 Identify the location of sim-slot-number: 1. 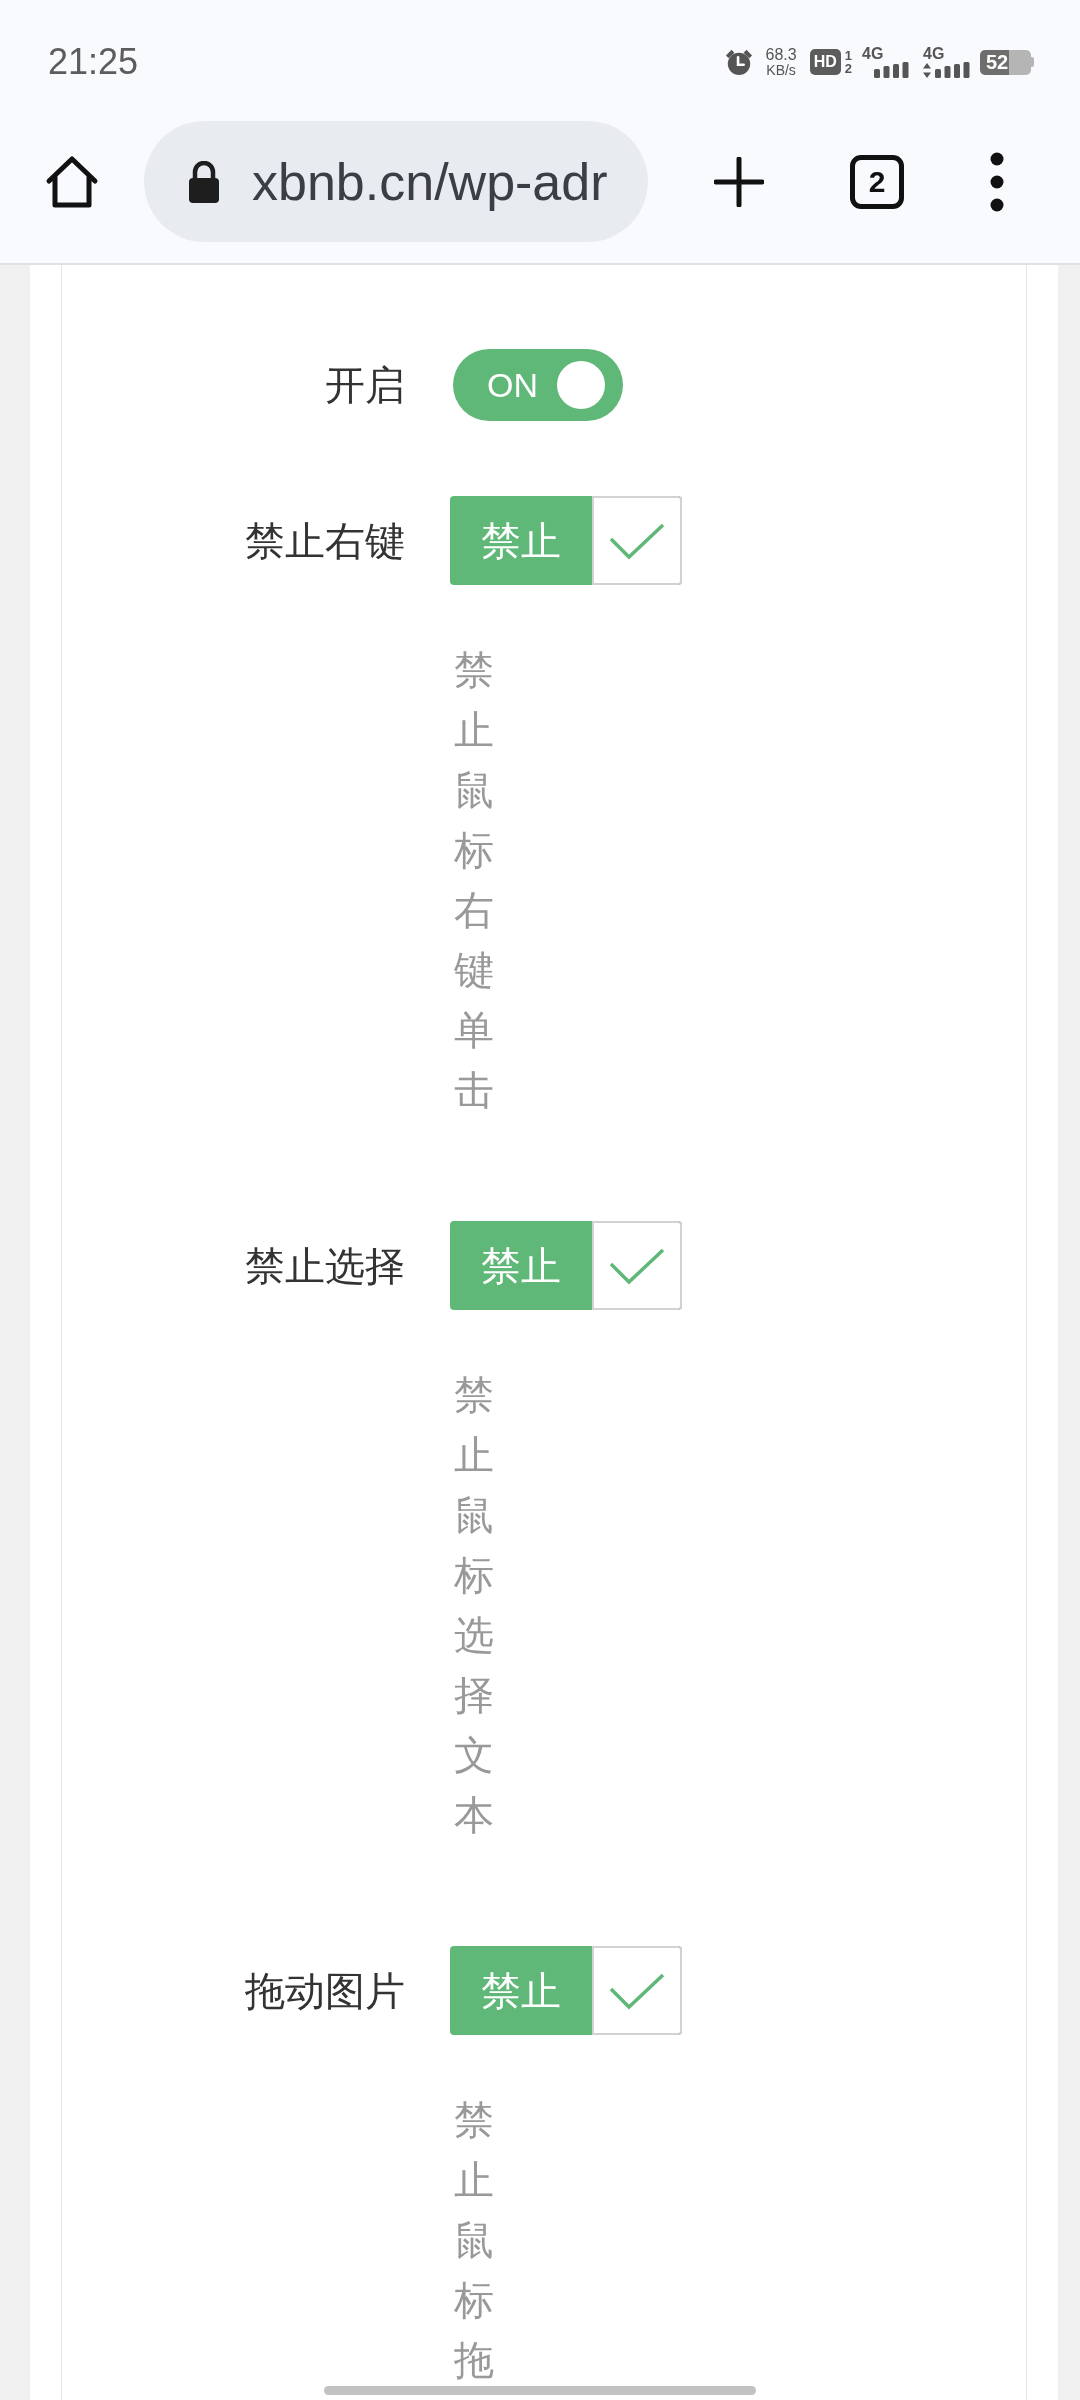
(848, 55).